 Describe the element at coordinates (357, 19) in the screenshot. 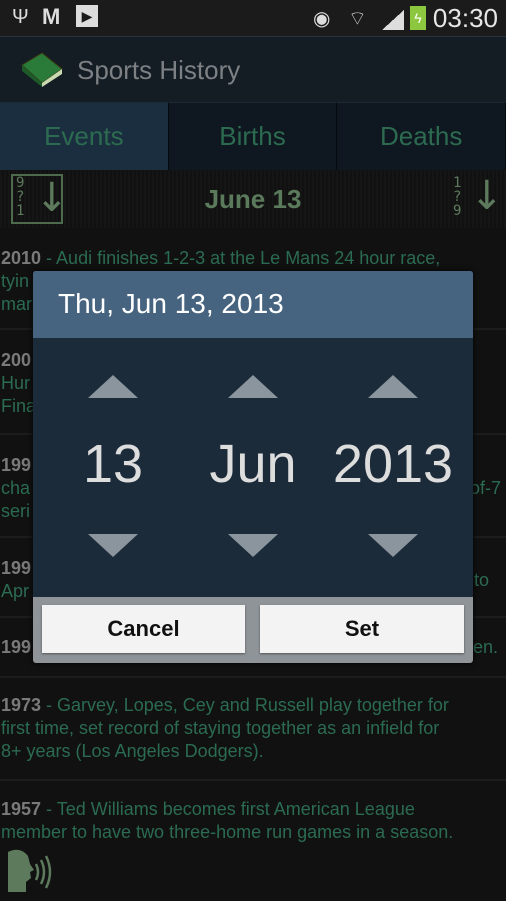

I see `wifi-icon: ⌔` at that location.